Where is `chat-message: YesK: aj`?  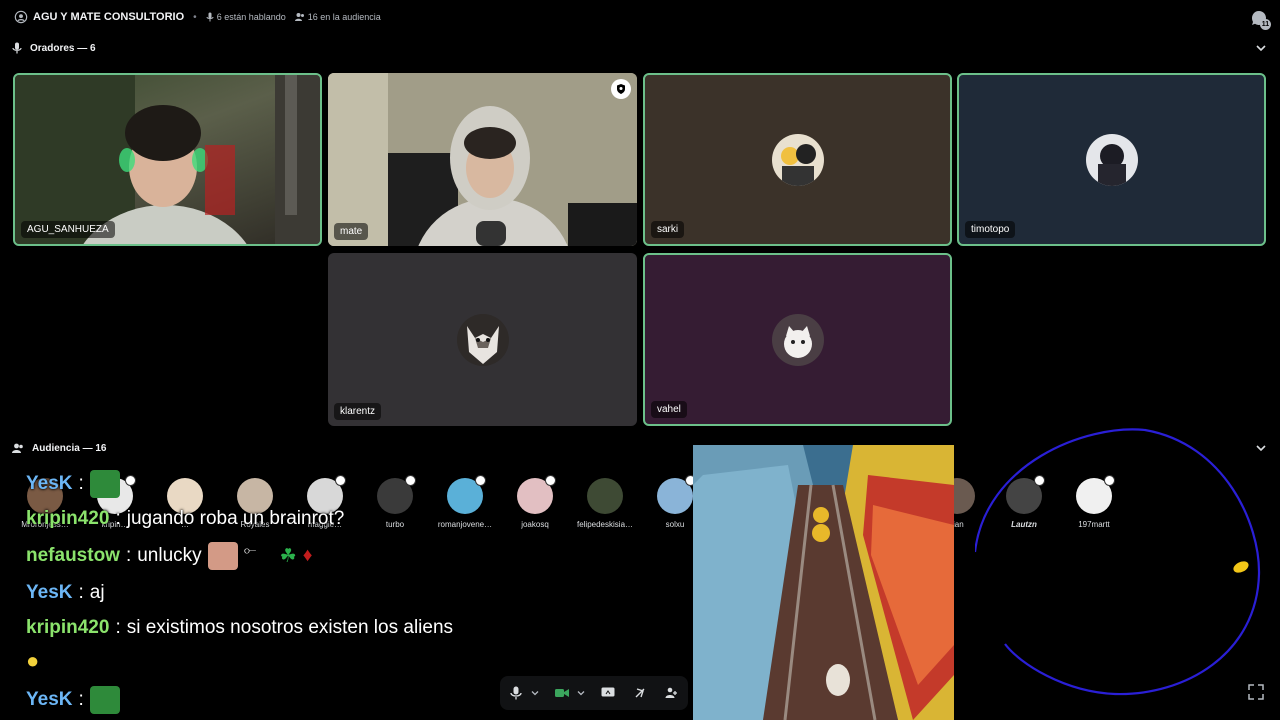
chat-message: YesK: aj is located at coordinates (65, 593).